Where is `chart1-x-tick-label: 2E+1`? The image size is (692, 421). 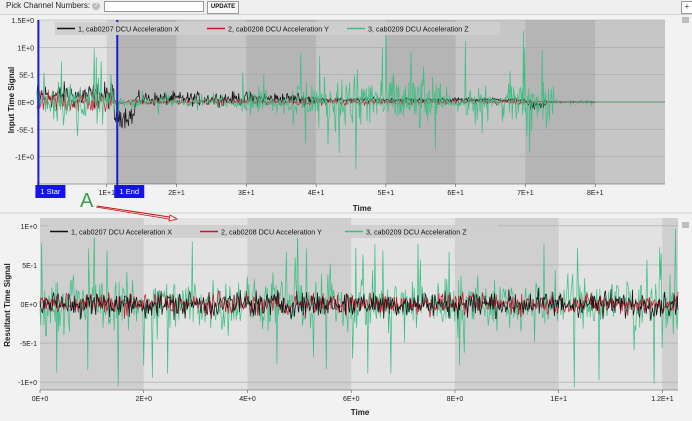 chart1-x-tick-label: 2E+1 is located at coordinates (176, 193).